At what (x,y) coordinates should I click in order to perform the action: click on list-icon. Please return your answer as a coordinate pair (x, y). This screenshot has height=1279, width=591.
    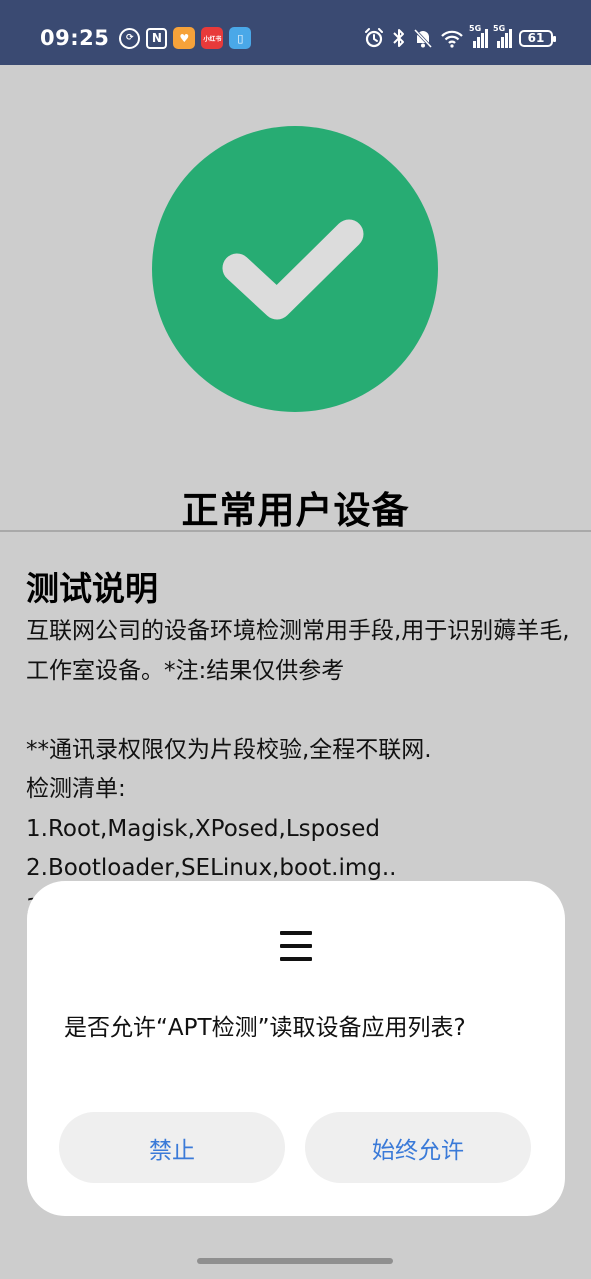
    Looking at the image, I should click on (296, 946).